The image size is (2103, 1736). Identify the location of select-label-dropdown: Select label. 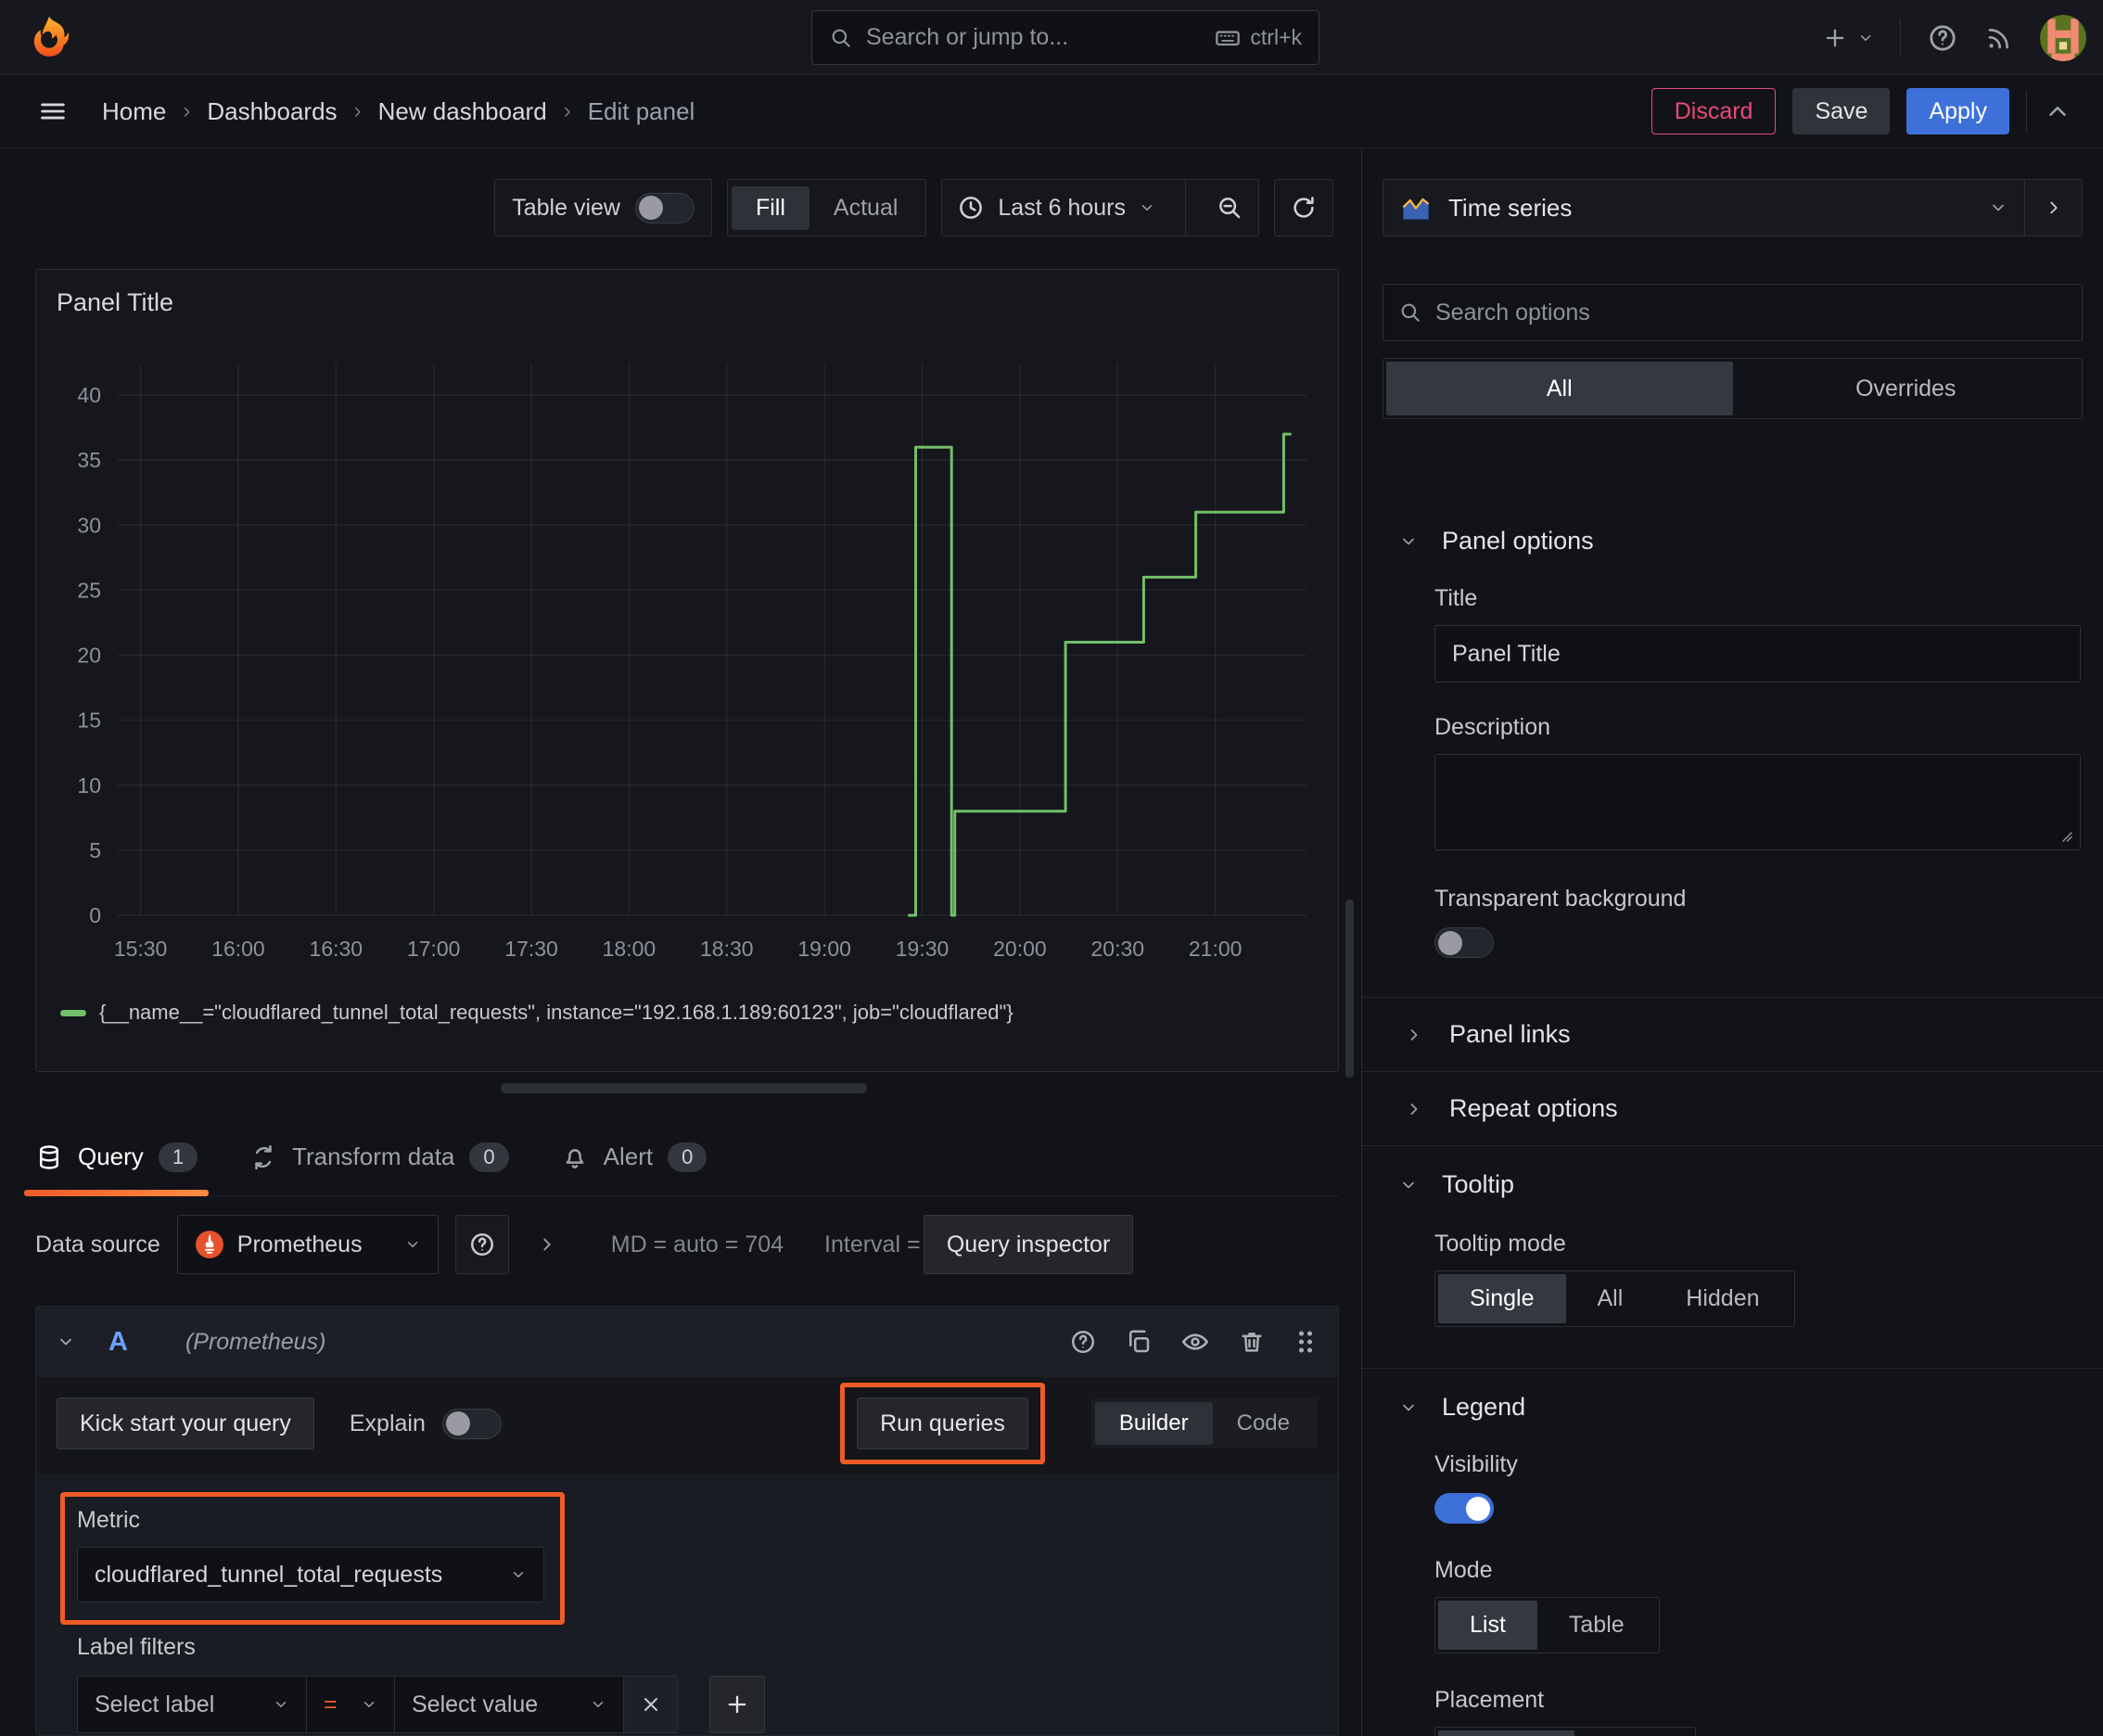
(192, 1704).